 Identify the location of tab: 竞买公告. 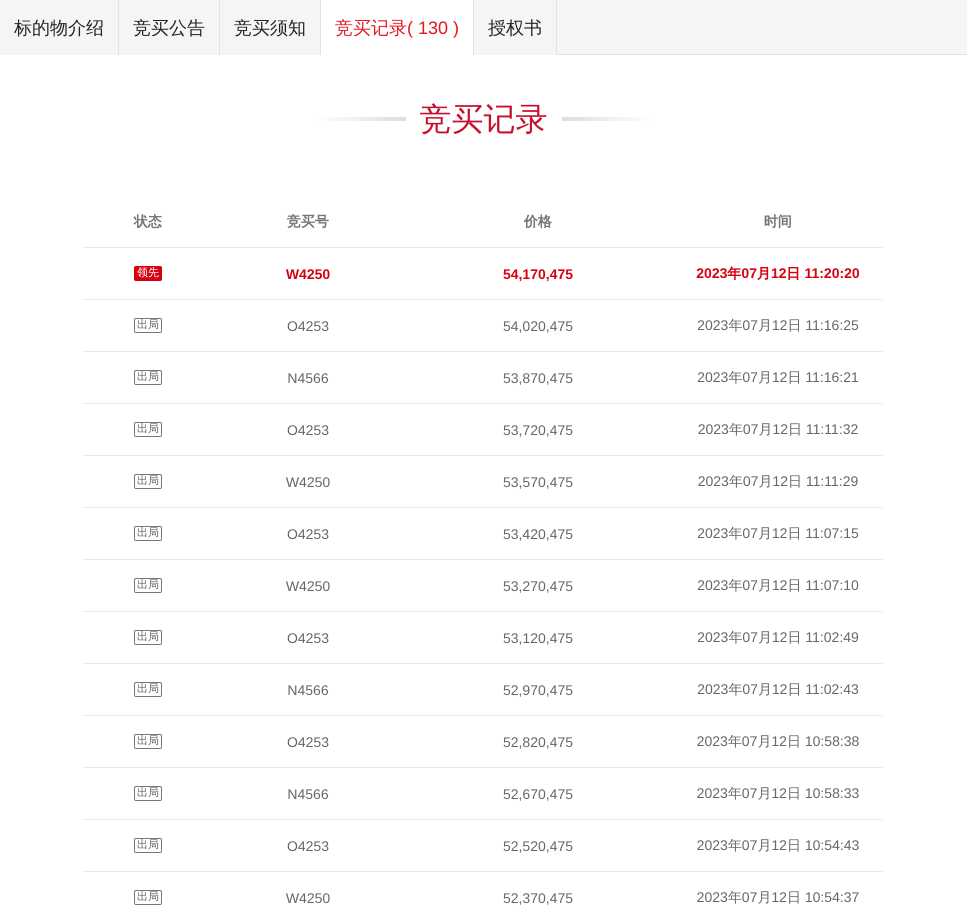
(169, 27).